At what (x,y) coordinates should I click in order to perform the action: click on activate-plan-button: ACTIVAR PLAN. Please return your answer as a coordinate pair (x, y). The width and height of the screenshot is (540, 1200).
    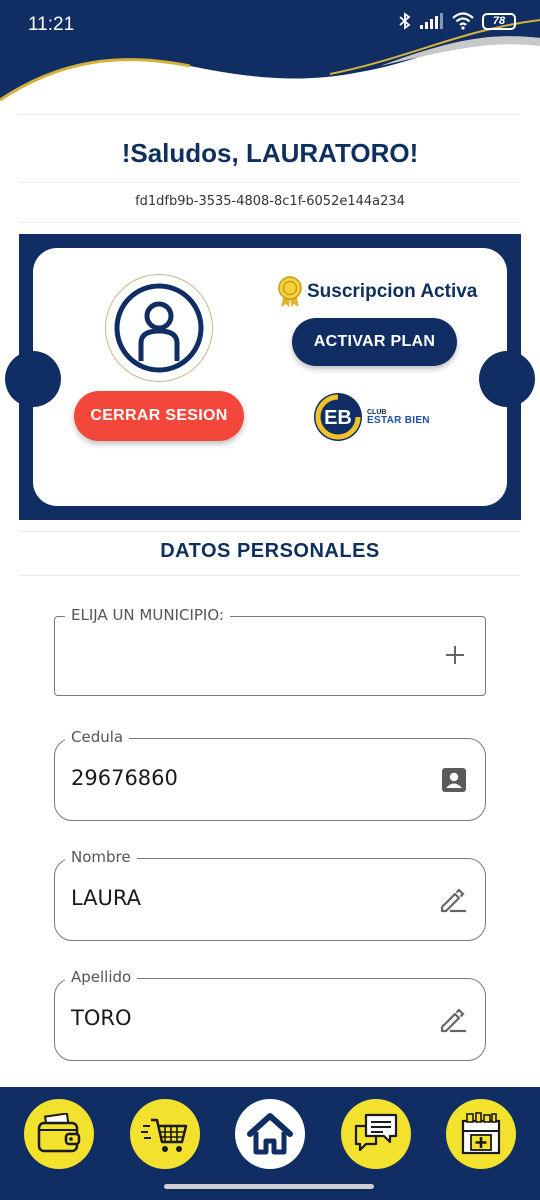
    Looking at the image, I should click on (374, 342).